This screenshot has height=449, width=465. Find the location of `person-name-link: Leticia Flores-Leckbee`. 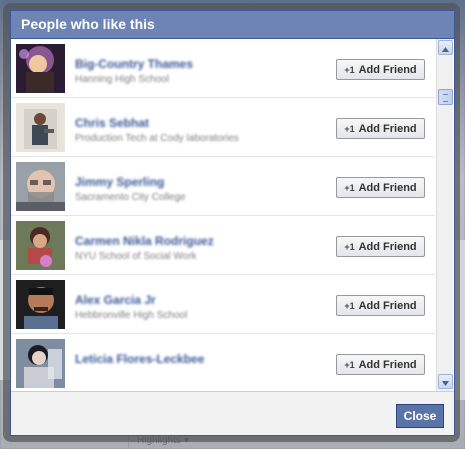

person-name-link: Leticia Flores-Leckbee is located at coordinates (139, 359).